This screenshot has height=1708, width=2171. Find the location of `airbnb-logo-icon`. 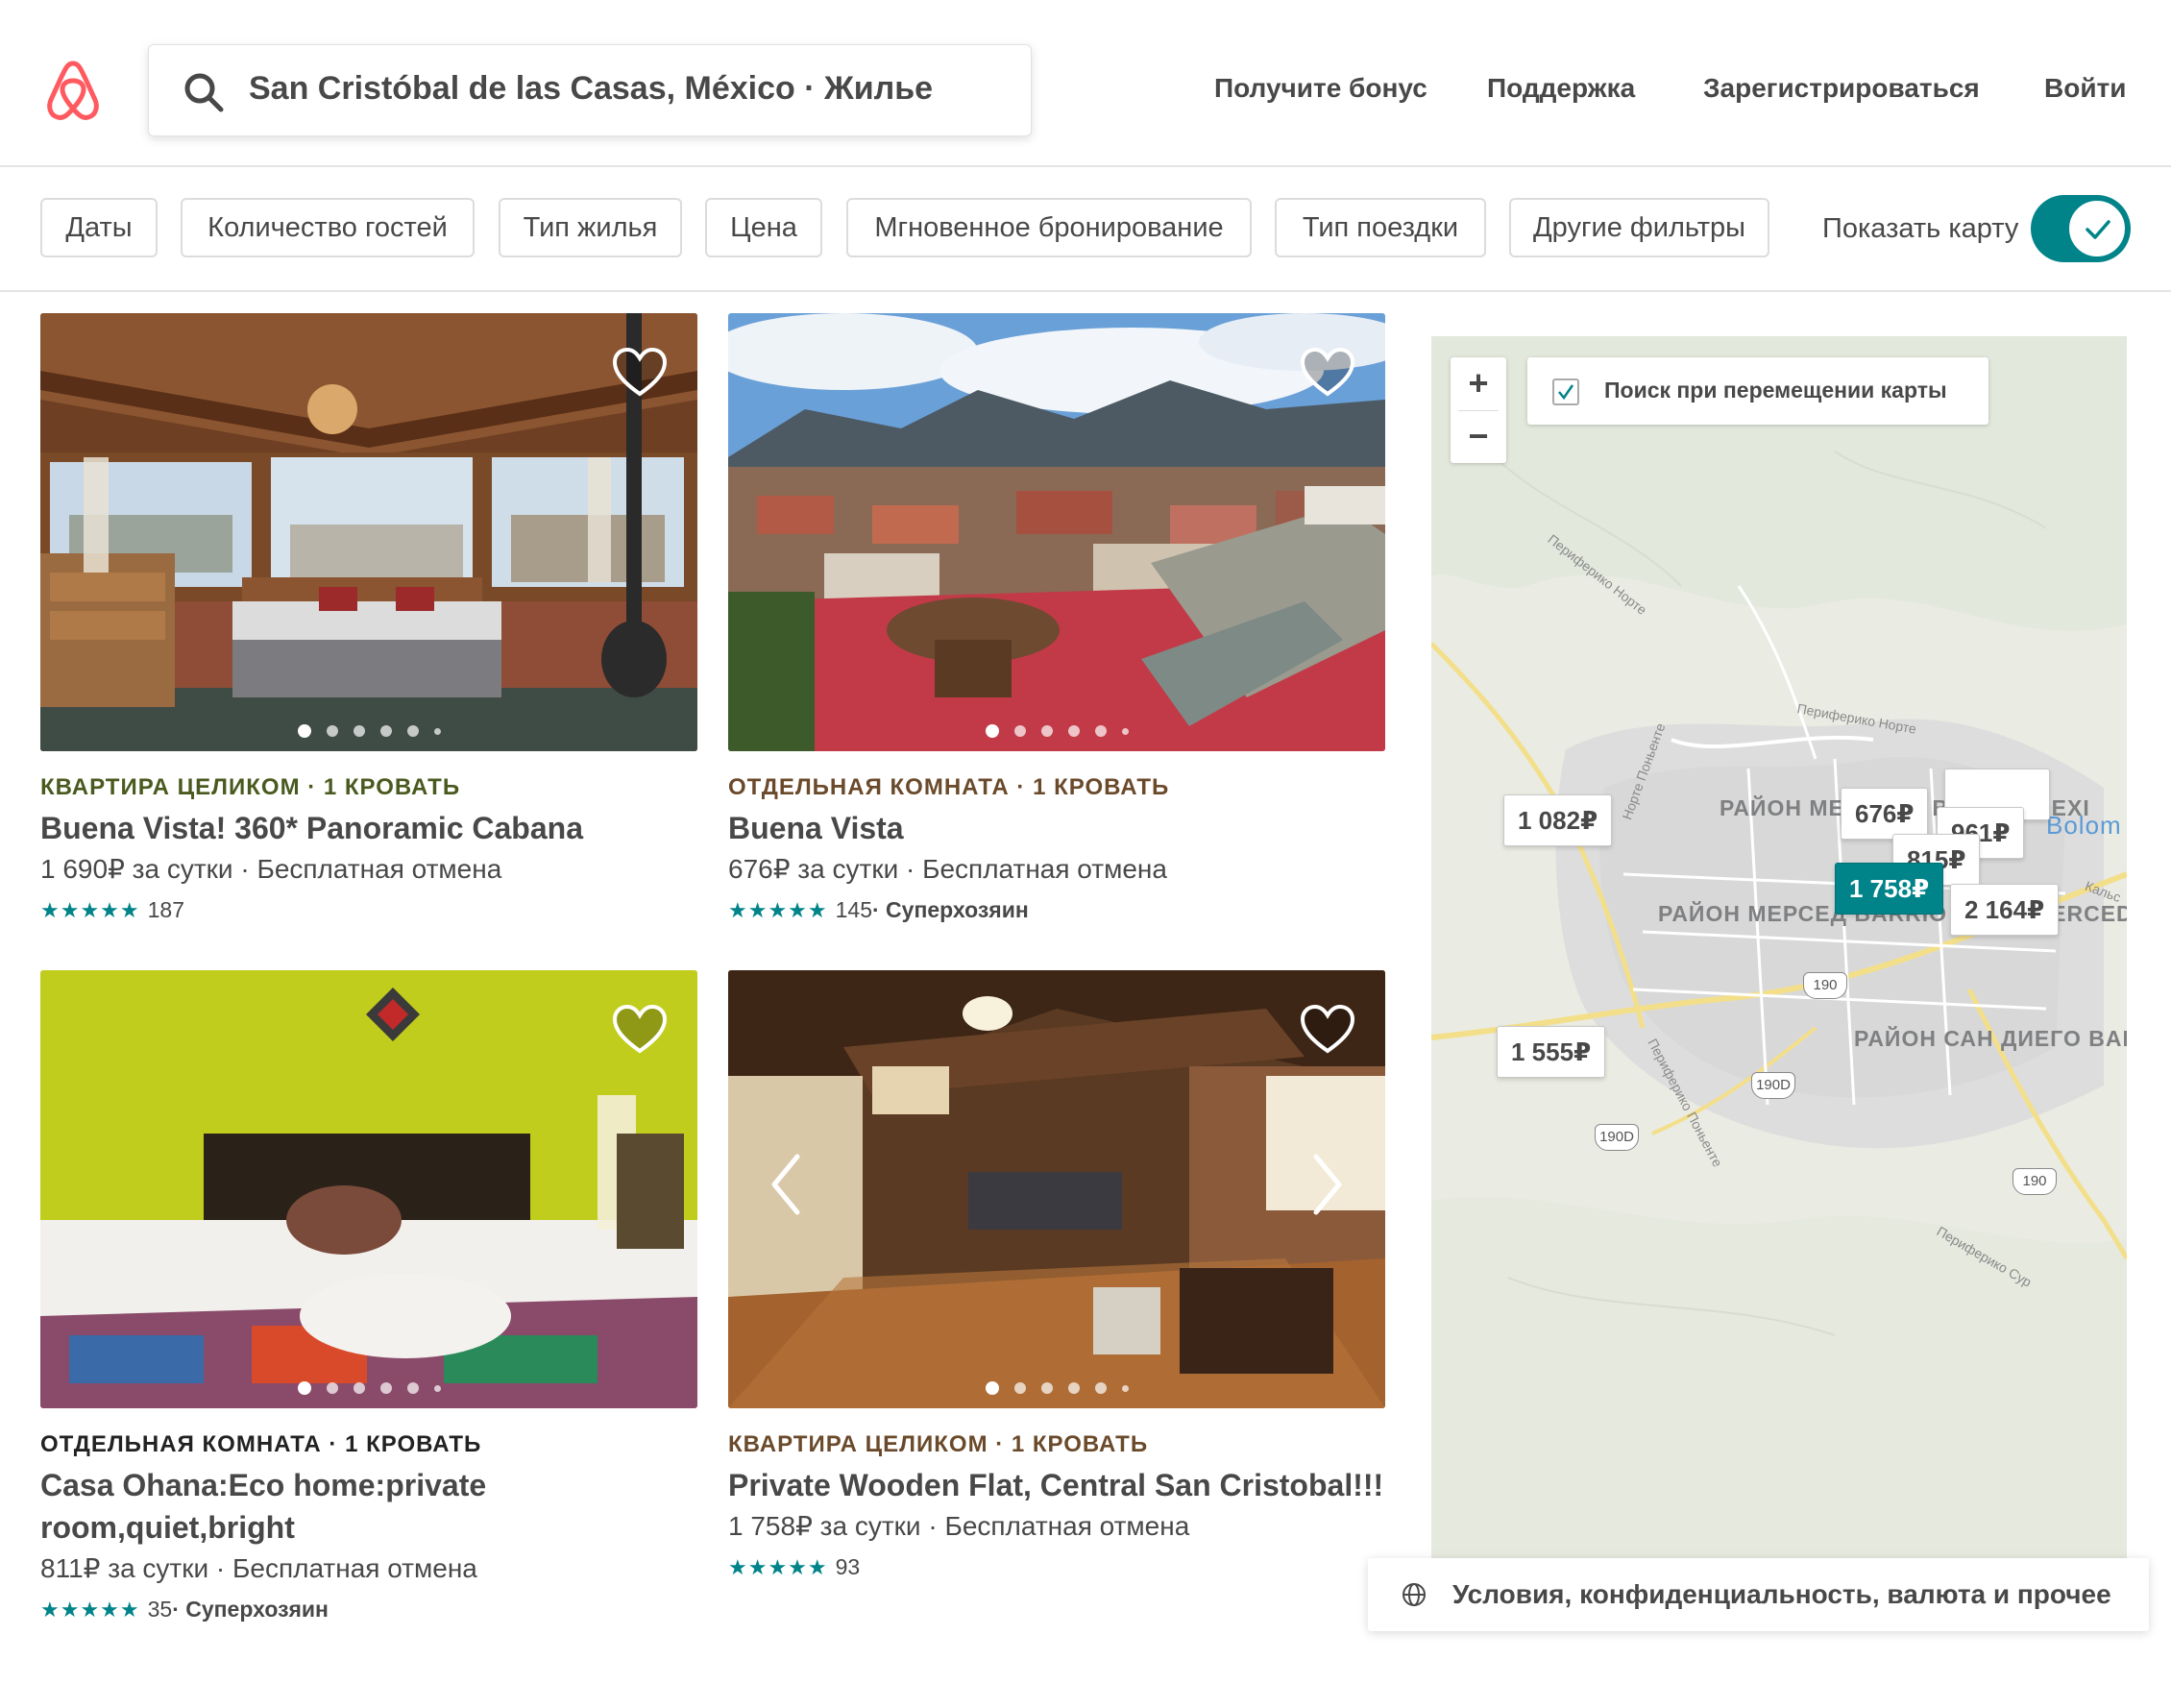

airbnb-logo-icon is located at coordinates (73, 90).